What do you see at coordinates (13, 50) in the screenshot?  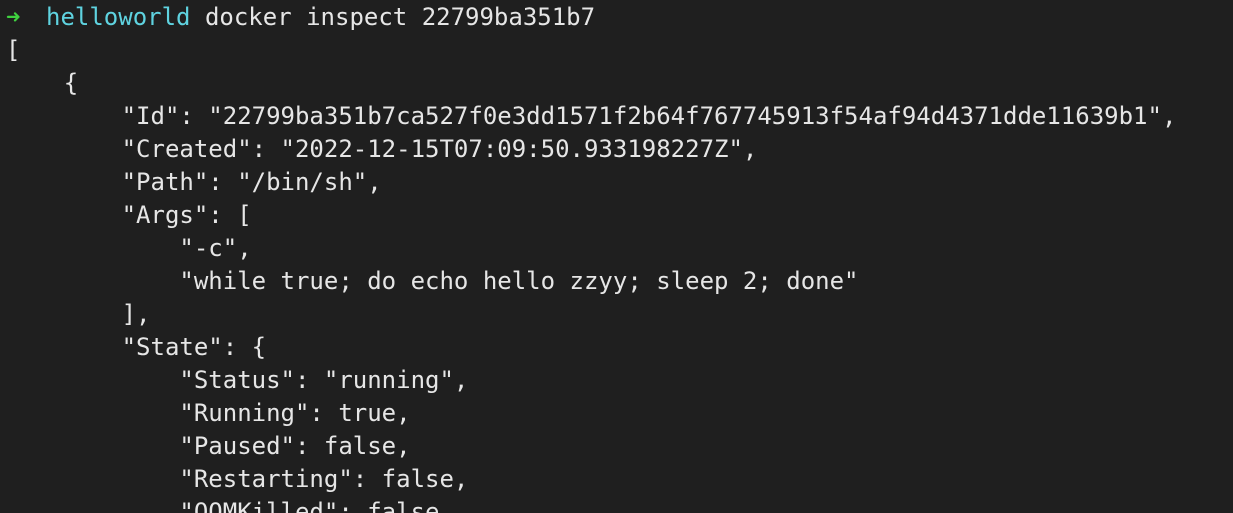 I see `output-line: [` at bounding box center [13, 50].